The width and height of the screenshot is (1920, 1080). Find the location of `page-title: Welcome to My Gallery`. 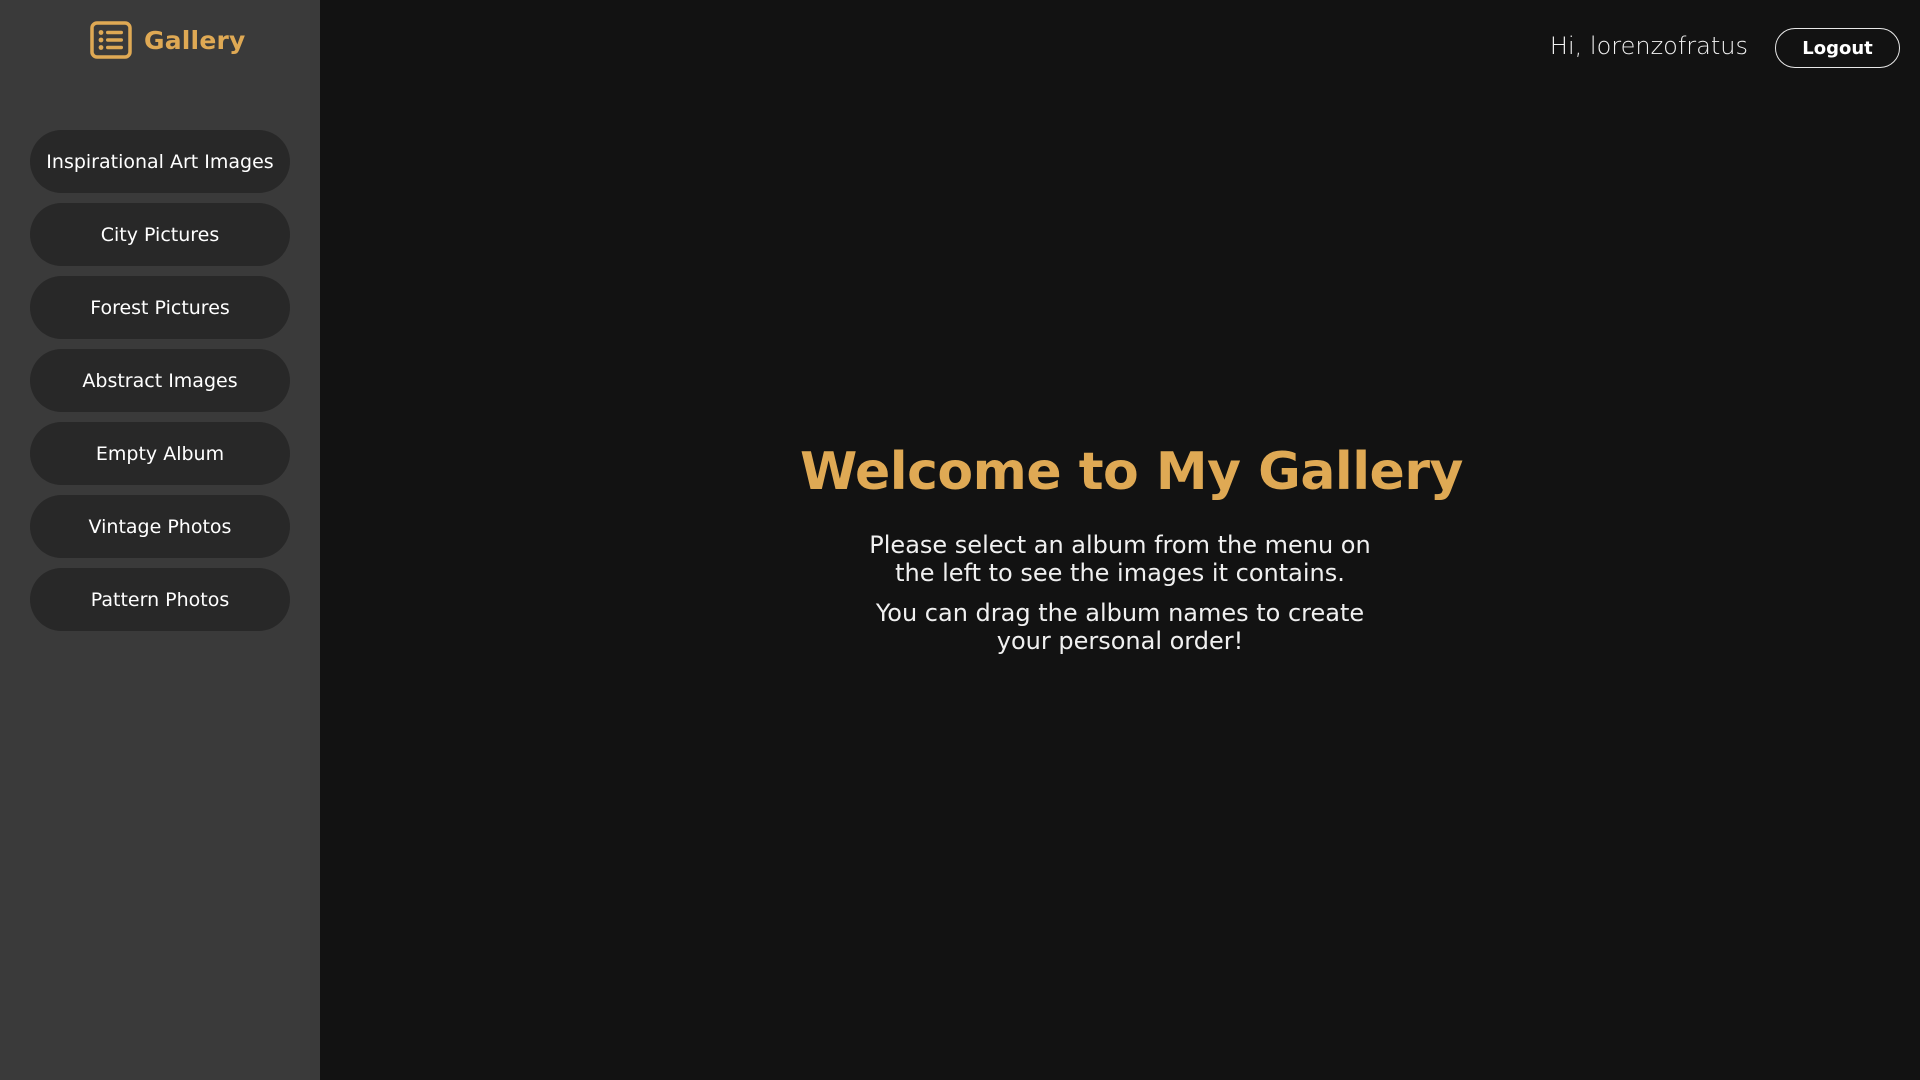

page-title: Welcome to My Gallery is located at coordinates (1131, 472).